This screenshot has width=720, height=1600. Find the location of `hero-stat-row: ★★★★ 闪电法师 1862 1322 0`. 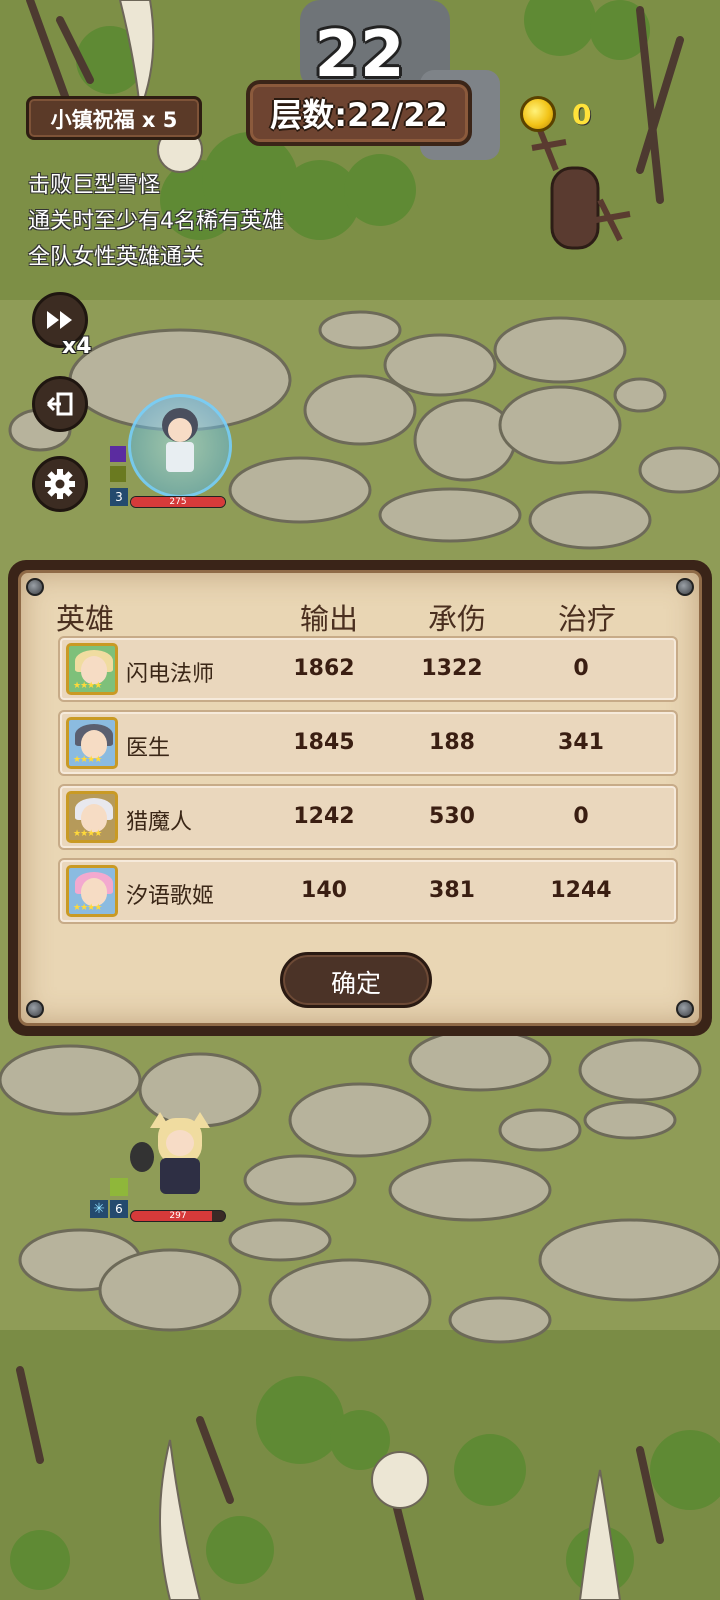

hero-stat-row: ★★★★ 闪电法师 1862 1322 0 is located at coordinates (368, 669).